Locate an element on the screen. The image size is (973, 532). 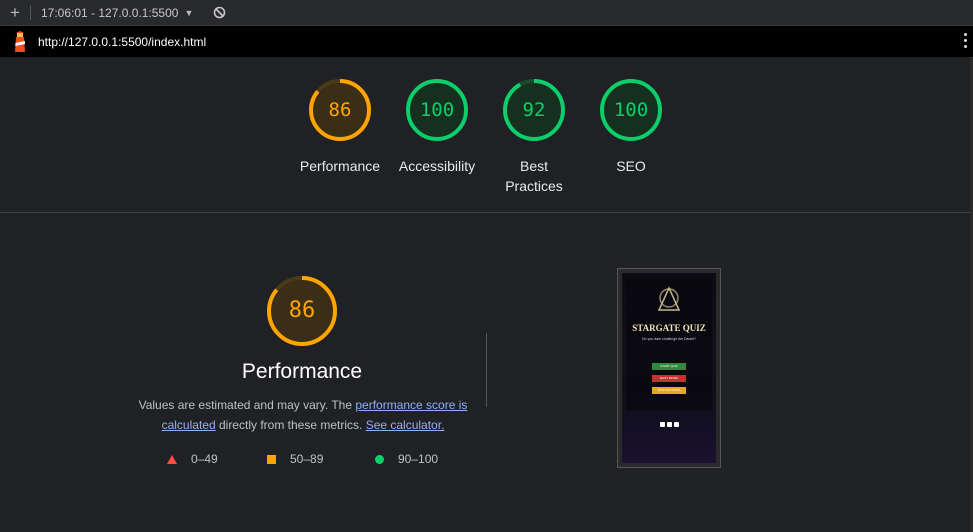
see-calculator-link: See calculator. is located at coordinates (405, 425).